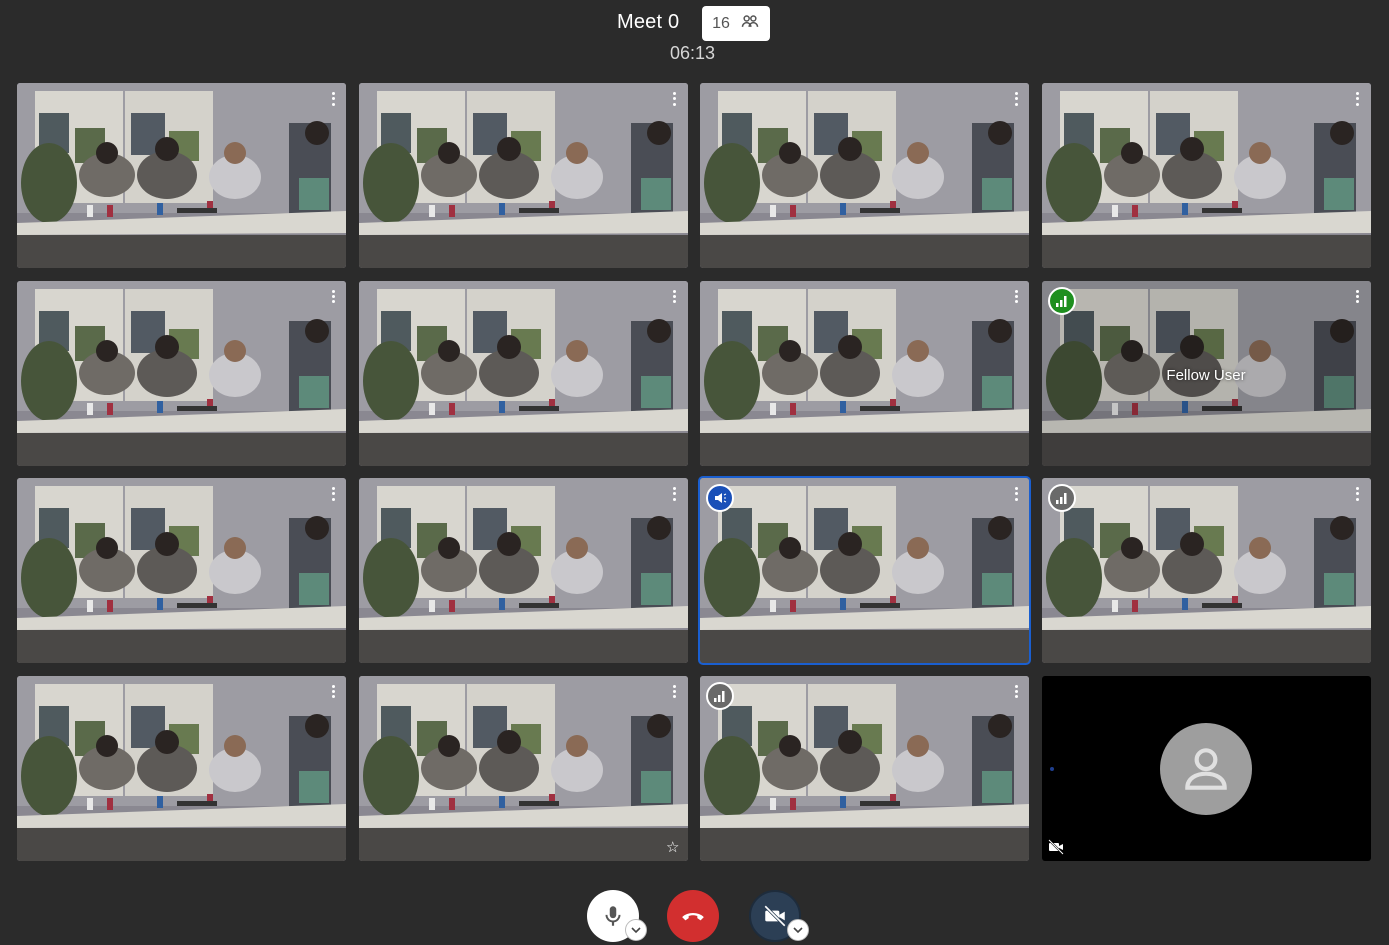 Image resolution: width=1389 pixels, height=945 pixels. What do you see at coordinates (720, 498) in the screenshot?
I see `speaker-blue-icon` at bounding box center [720, 498].